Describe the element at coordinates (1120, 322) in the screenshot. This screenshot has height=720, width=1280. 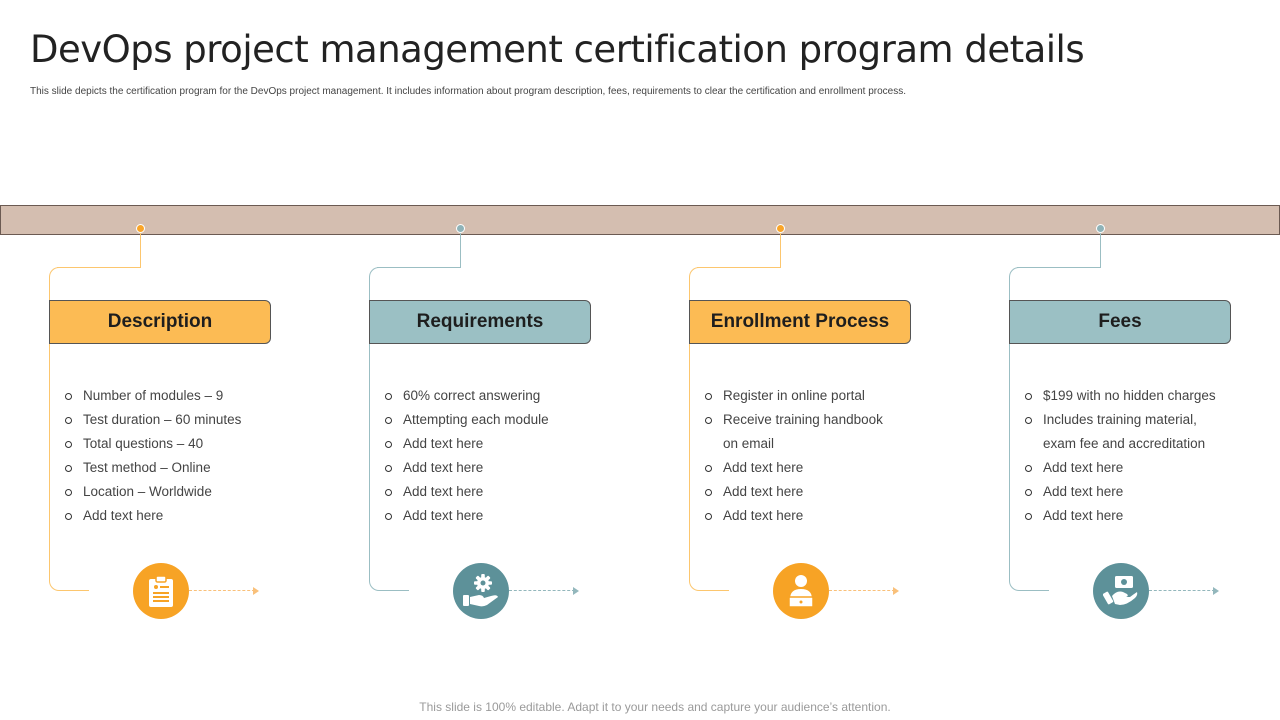
I see `header-fees: Fees` at that location.